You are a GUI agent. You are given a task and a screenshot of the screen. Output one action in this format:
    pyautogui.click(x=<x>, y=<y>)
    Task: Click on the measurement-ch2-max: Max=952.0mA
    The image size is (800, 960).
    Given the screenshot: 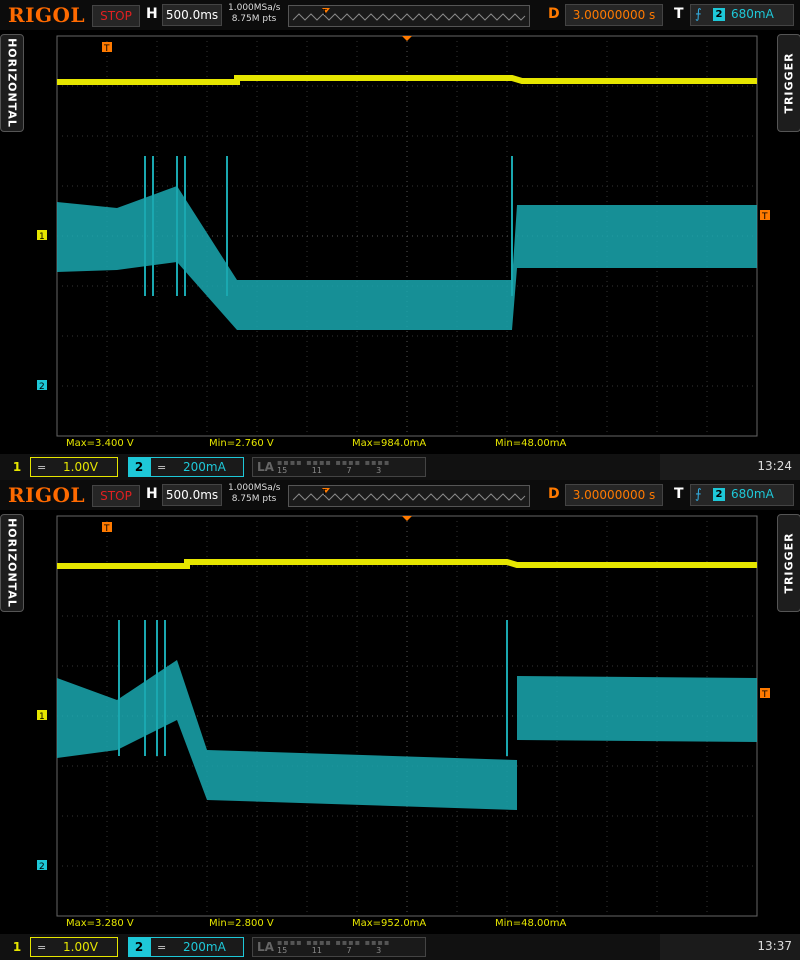 What is the action you would take?
    pyautogui.click(x=389, y=923)
    